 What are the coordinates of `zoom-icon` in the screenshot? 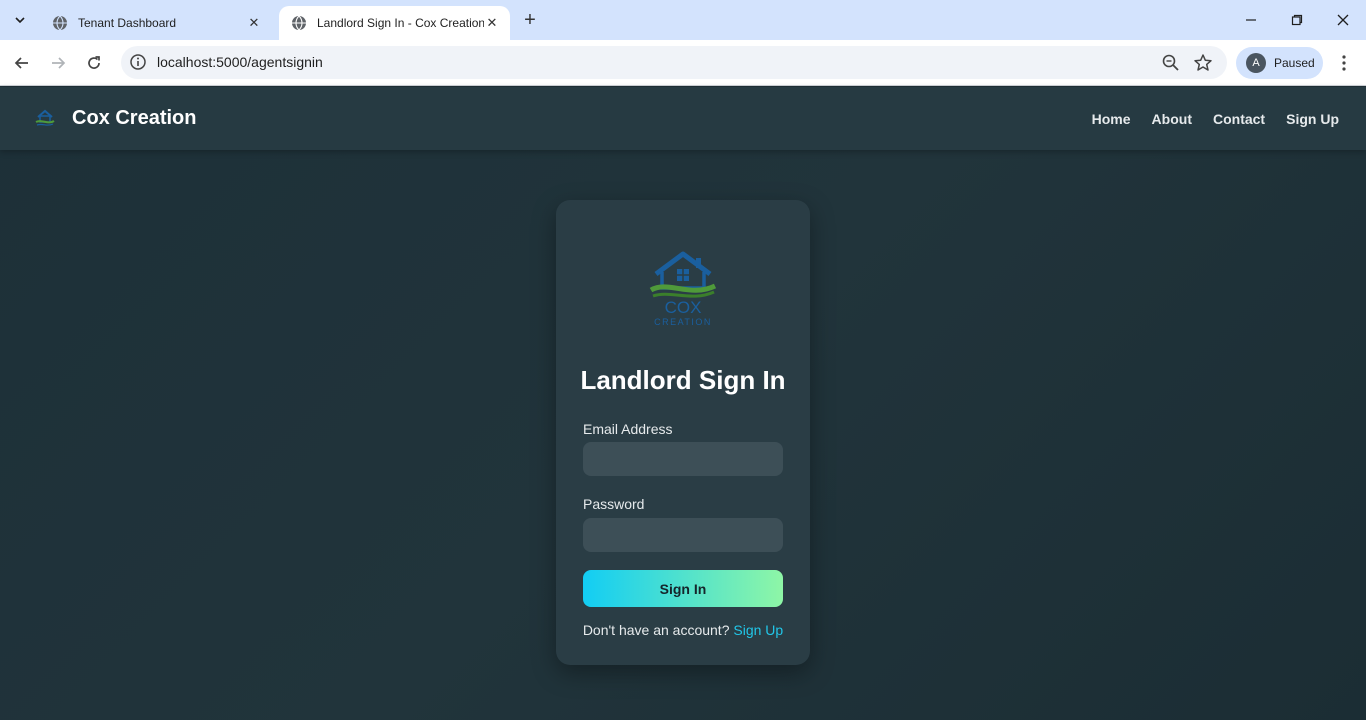 It's located at (1171, 63).